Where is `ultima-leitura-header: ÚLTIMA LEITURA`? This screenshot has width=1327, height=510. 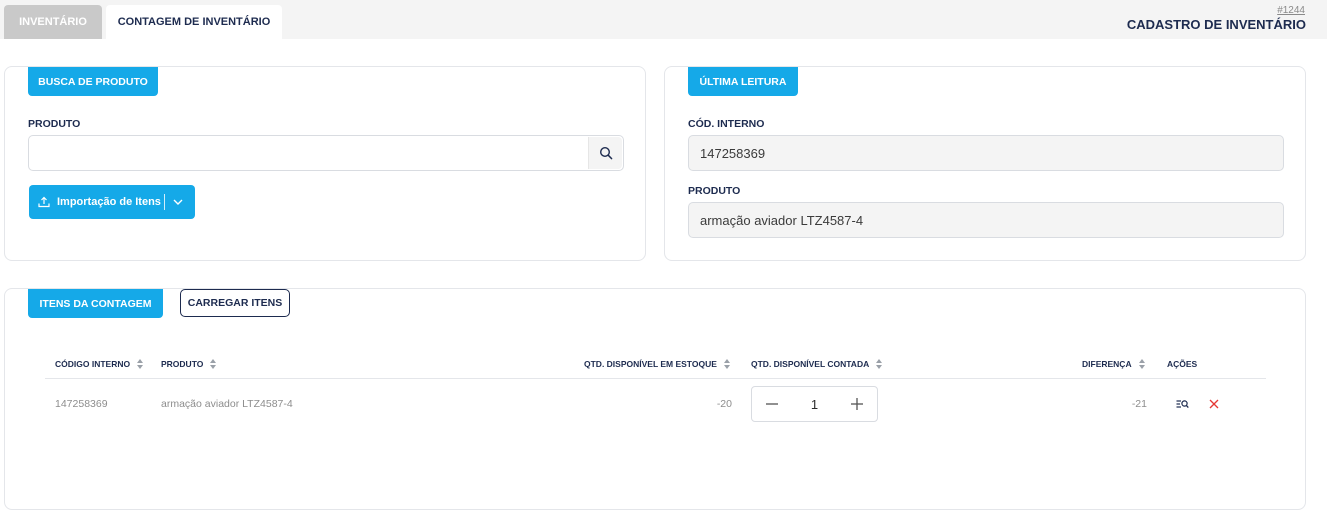
ultima-leitura-header: ÚLTIMA LEITURA is located at coordinates (743, 81).